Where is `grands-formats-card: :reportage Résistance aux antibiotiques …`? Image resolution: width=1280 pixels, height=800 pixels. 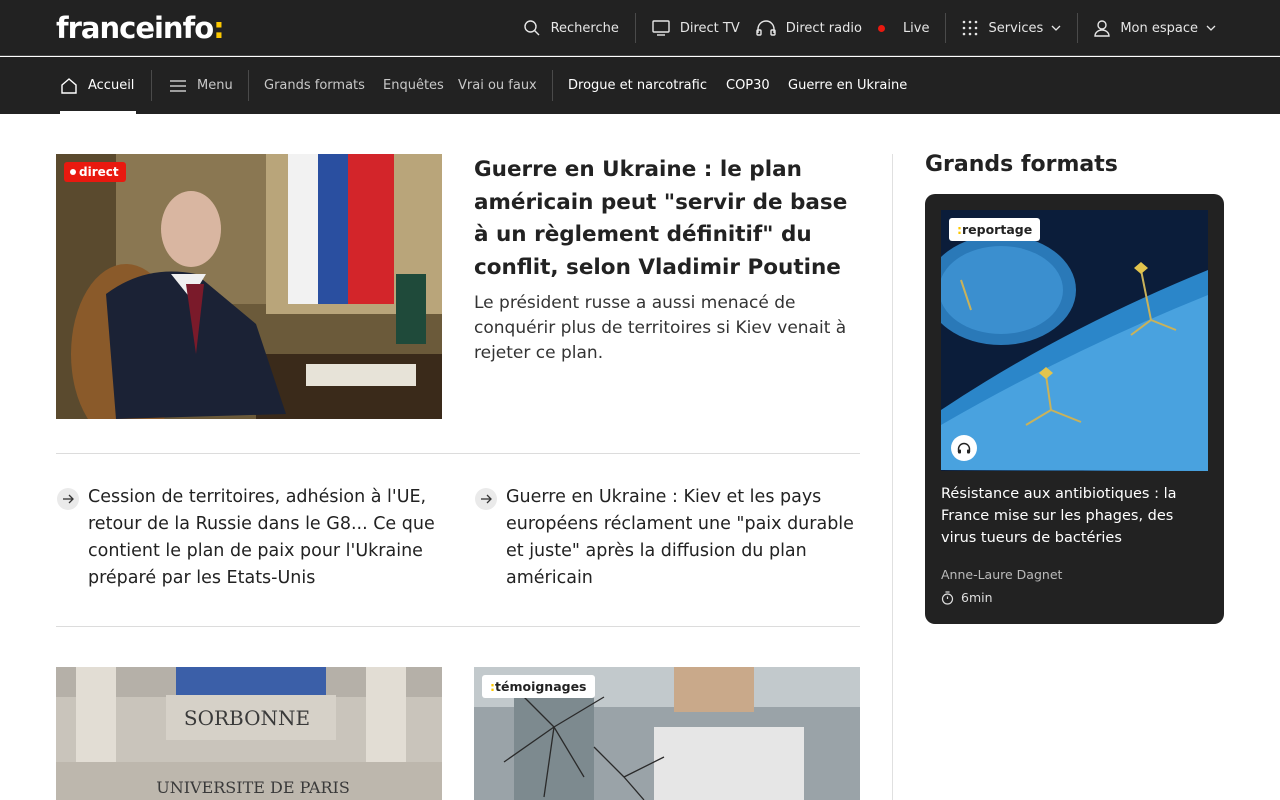 grands-formats-card: :reportage Résistance aux antibiotiques … is located at coordinates (1074, 409).